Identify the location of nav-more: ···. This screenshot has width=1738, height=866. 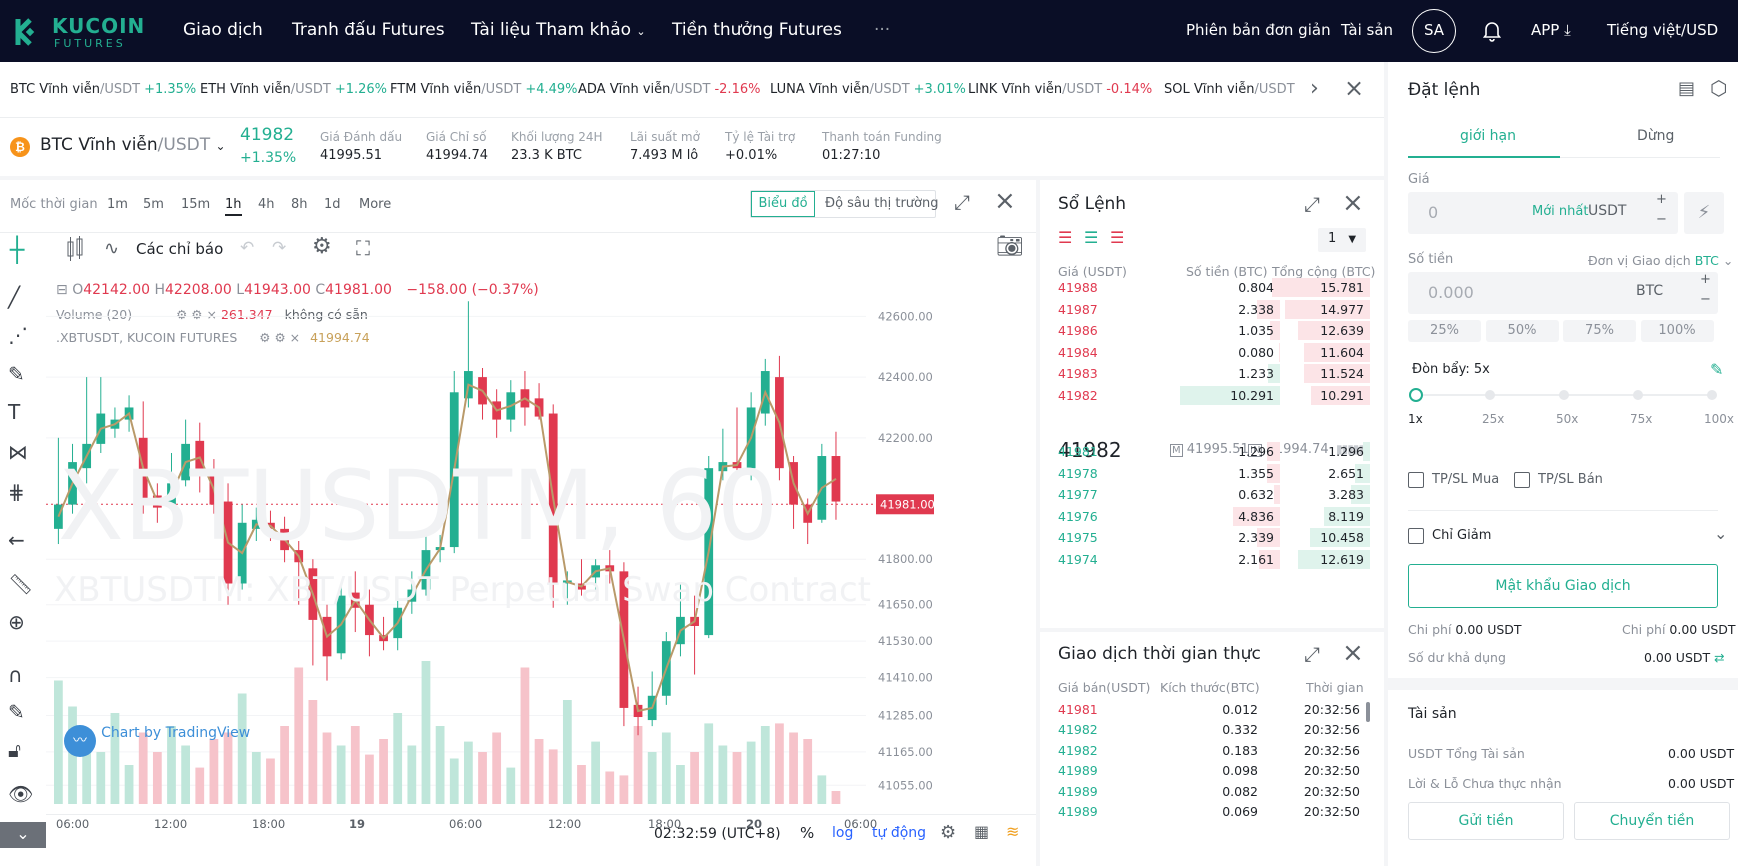
(882, 30).